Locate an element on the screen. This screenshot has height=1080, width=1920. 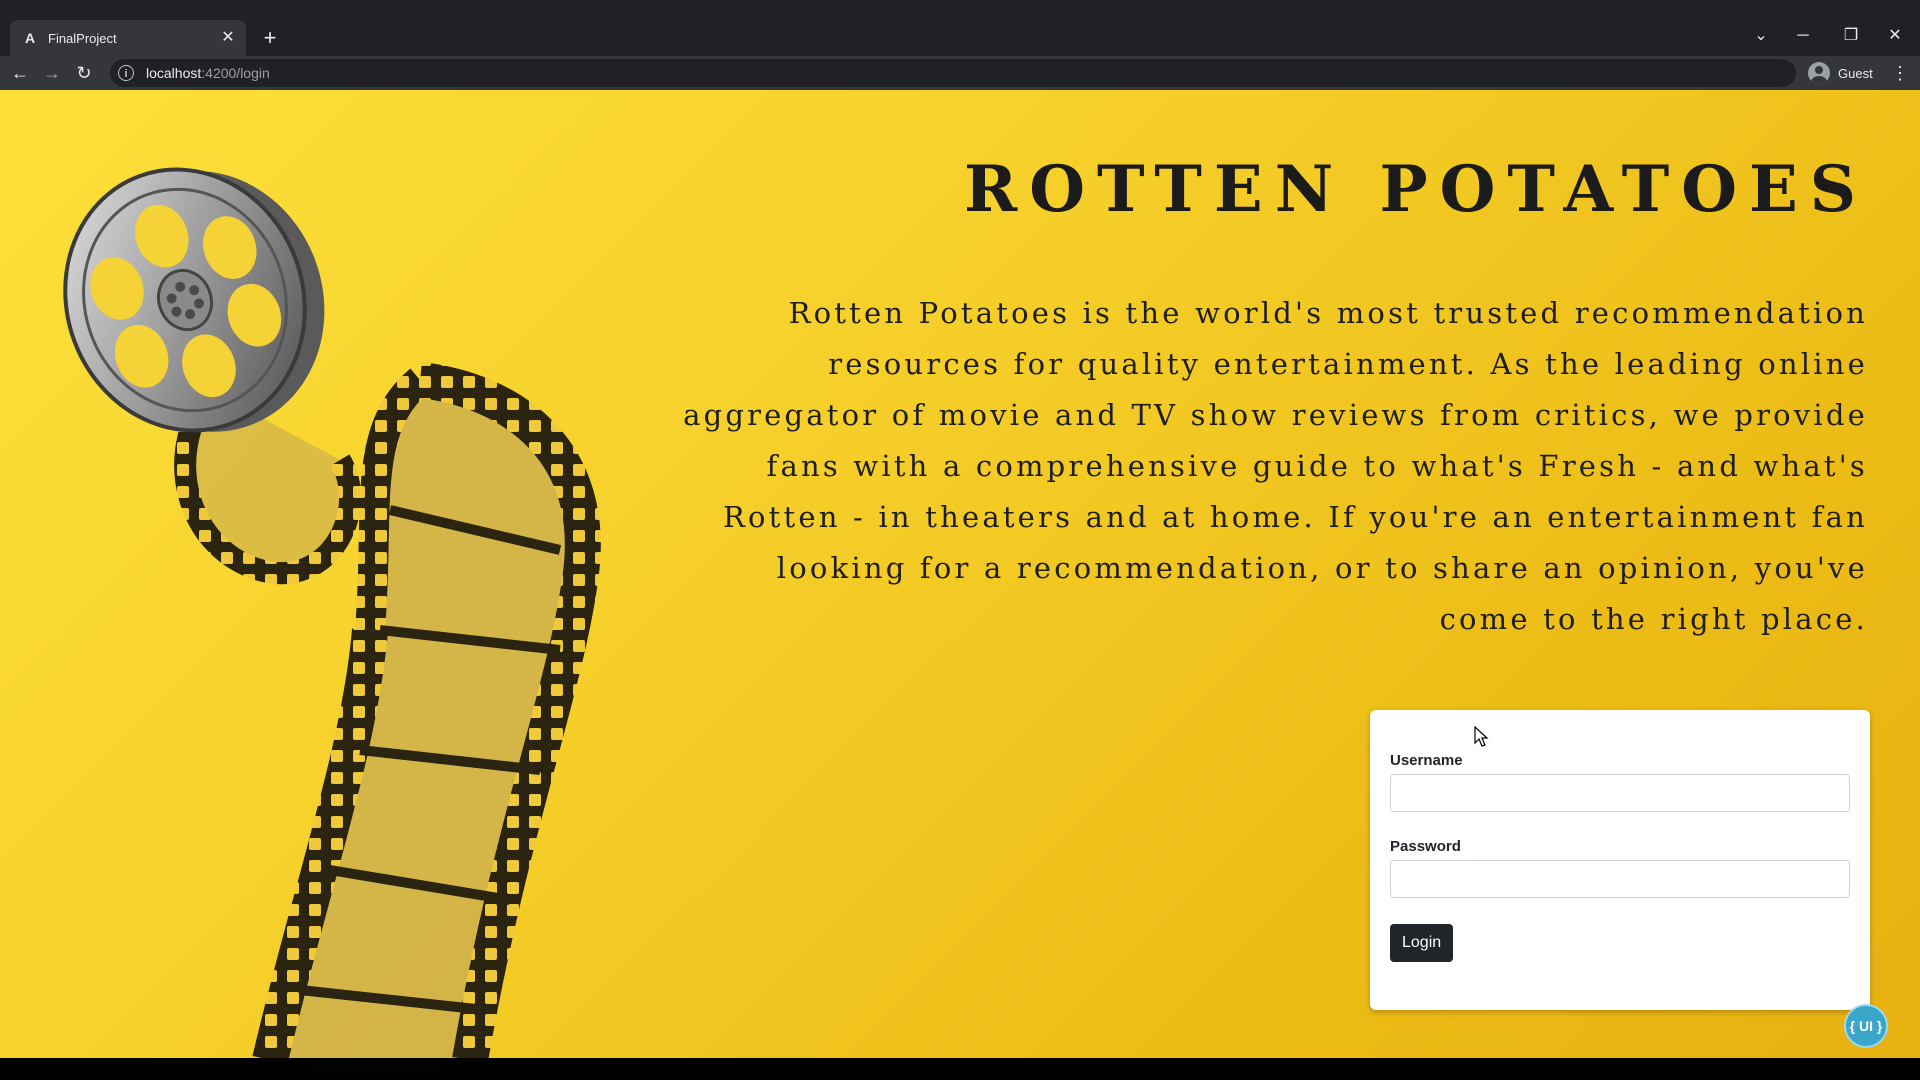
forward-button: → is located at coordinates (52, 73).